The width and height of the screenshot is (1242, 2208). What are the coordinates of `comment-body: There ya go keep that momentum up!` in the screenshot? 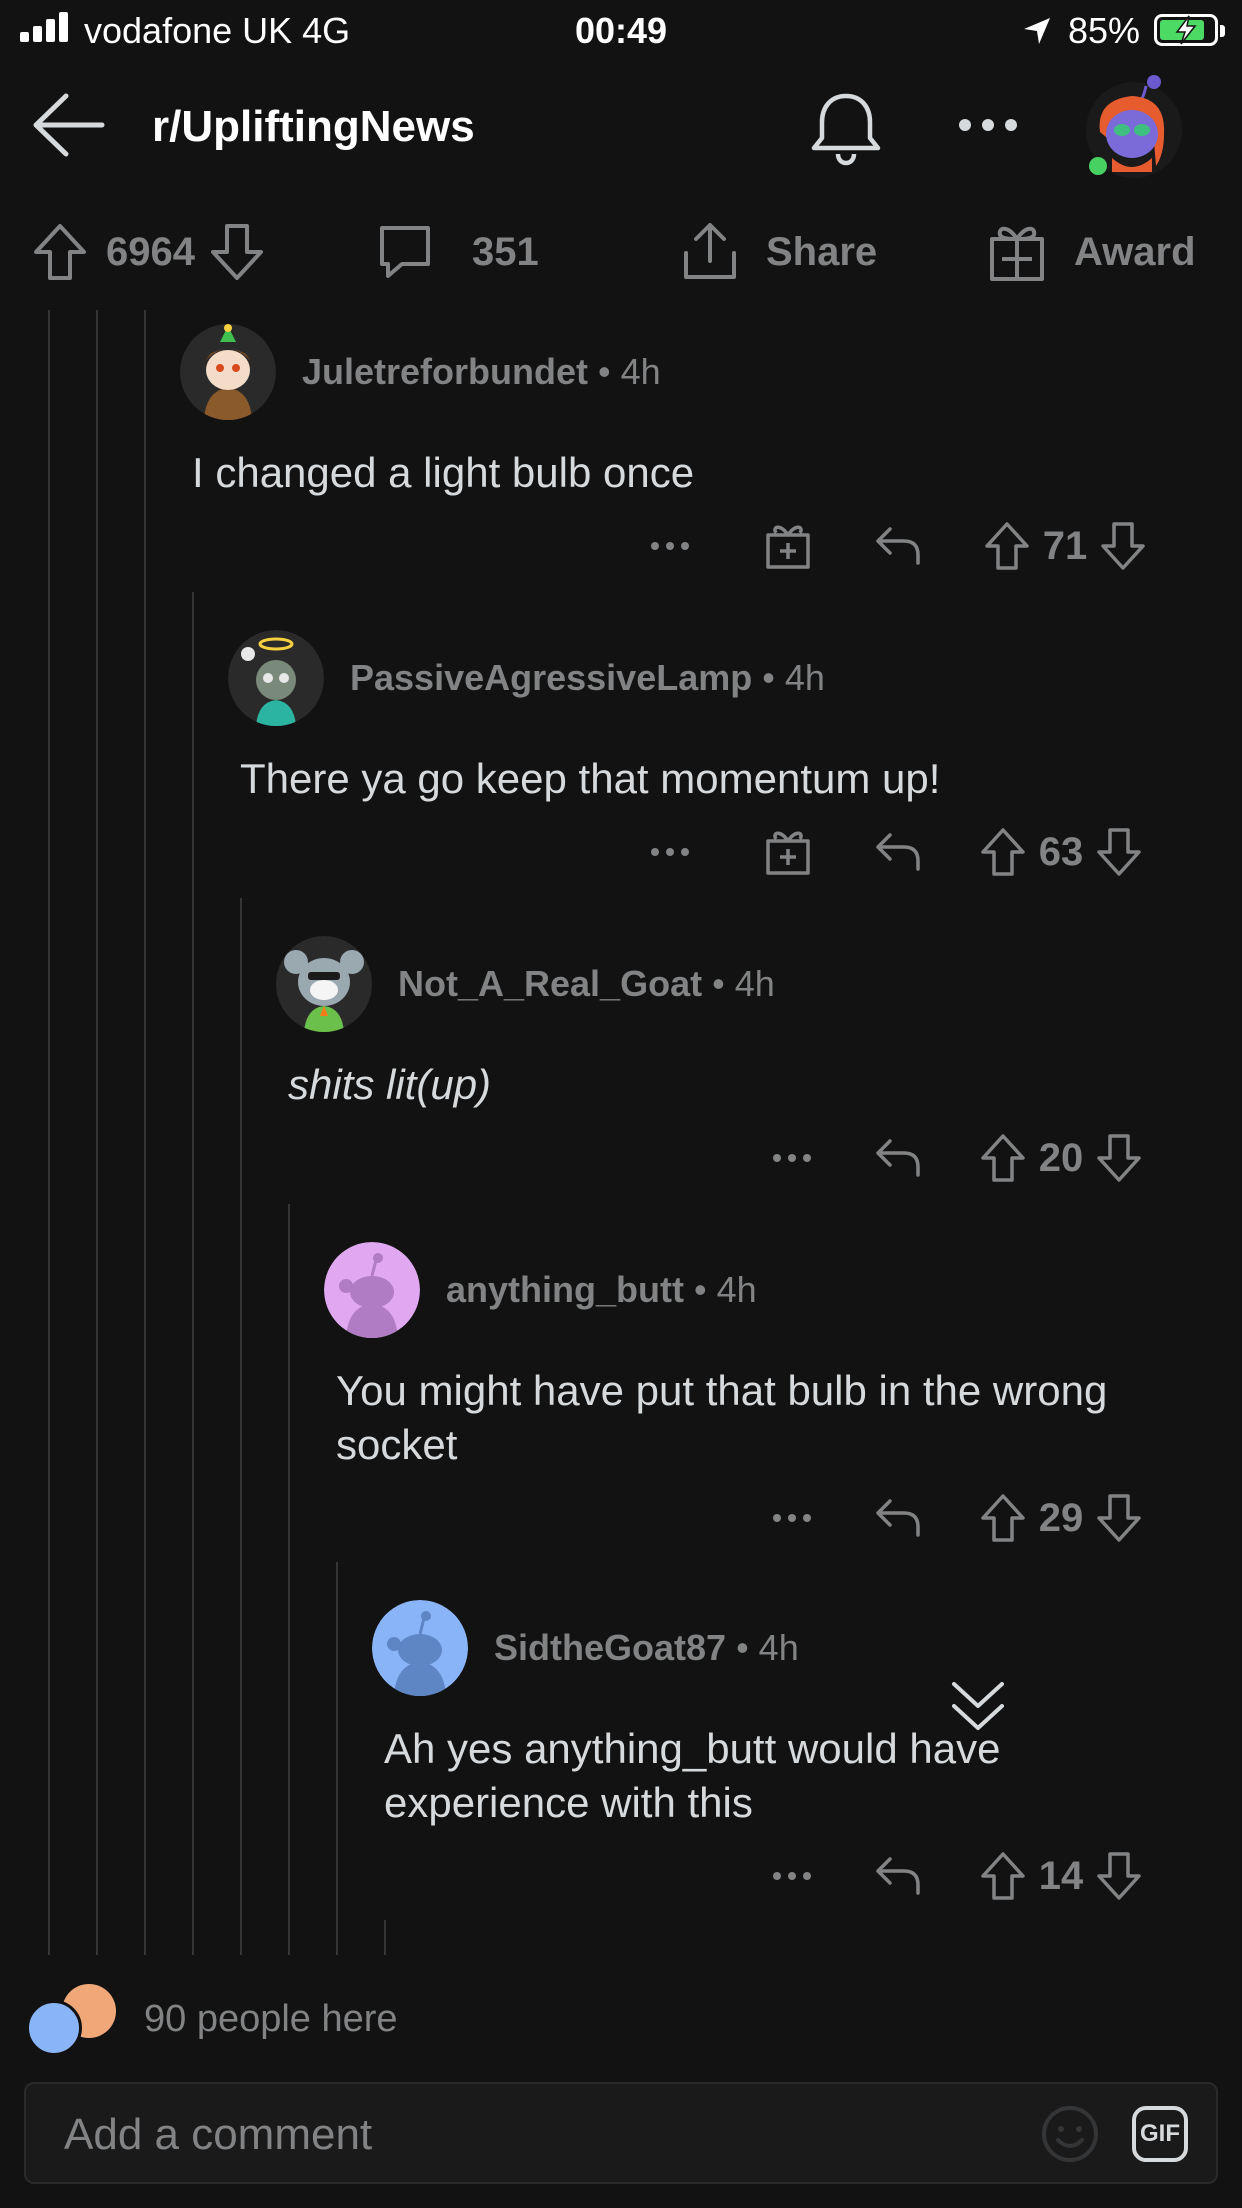 It's located at (590, 778).